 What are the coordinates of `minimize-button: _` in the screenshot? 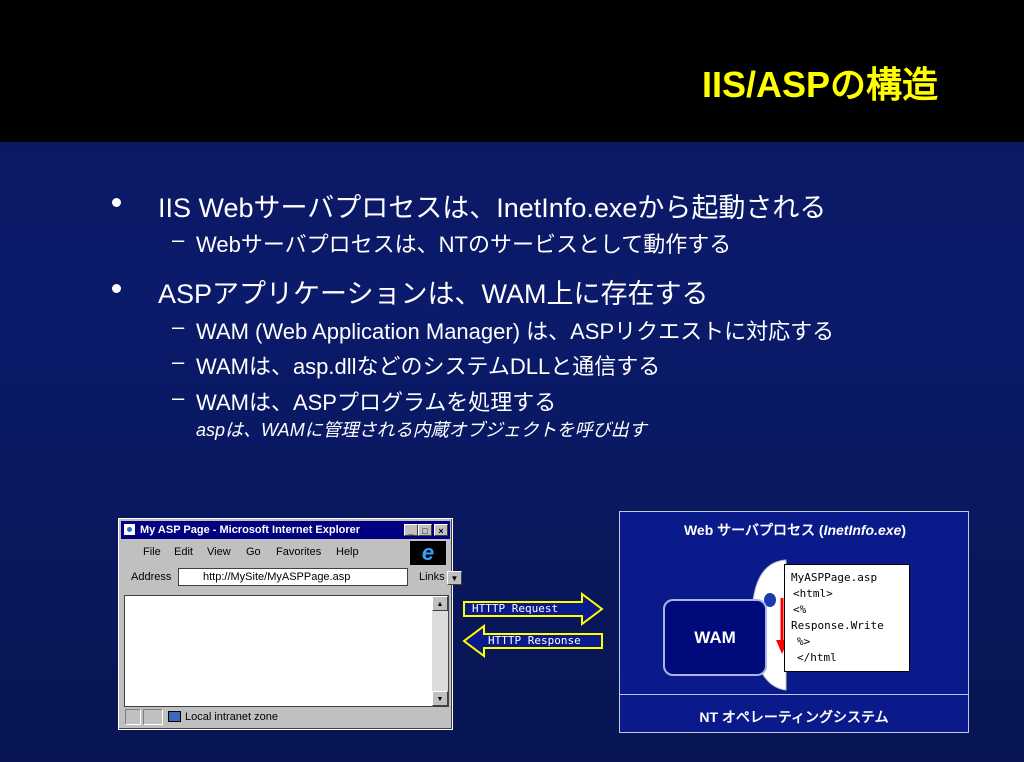 It's located at (411, 530).